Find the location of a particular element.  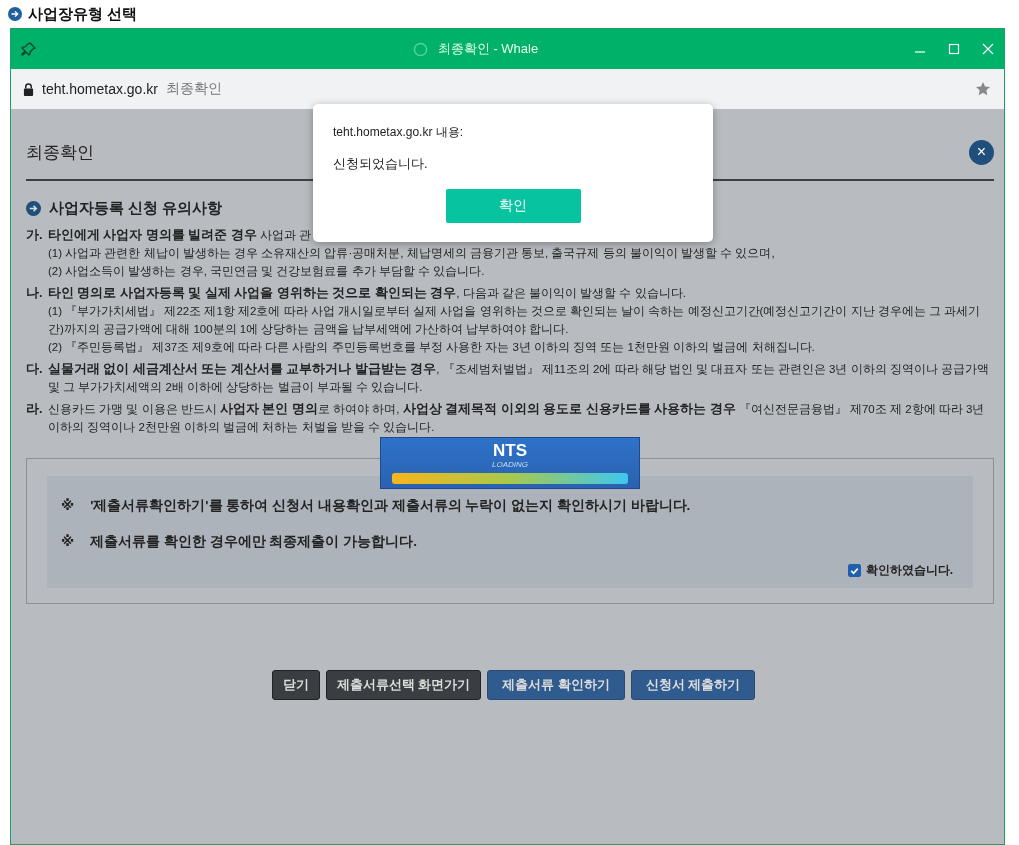

action-button: 제출서류 확인하기 is located at coordinates (556, 685).